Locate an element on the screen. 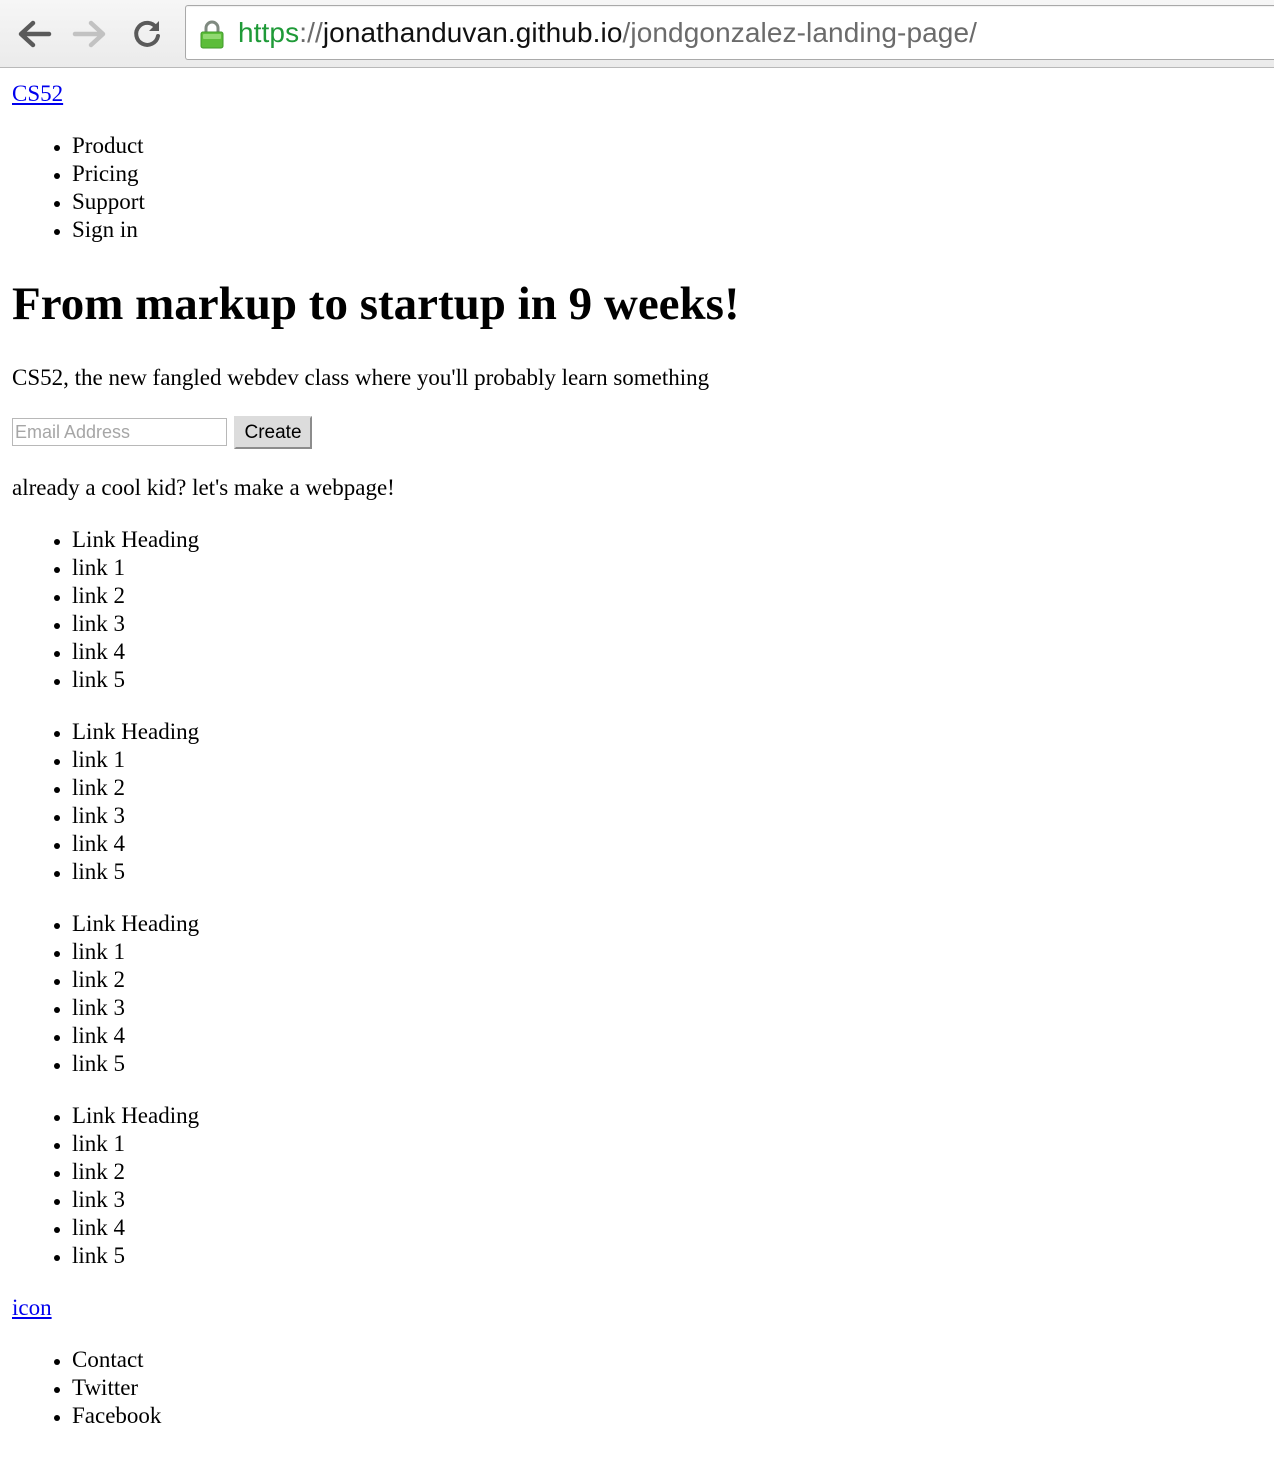 The height and width of the screenshot is (1482, 1274). nav-item-support: Support is located at coordinates (108, 202).